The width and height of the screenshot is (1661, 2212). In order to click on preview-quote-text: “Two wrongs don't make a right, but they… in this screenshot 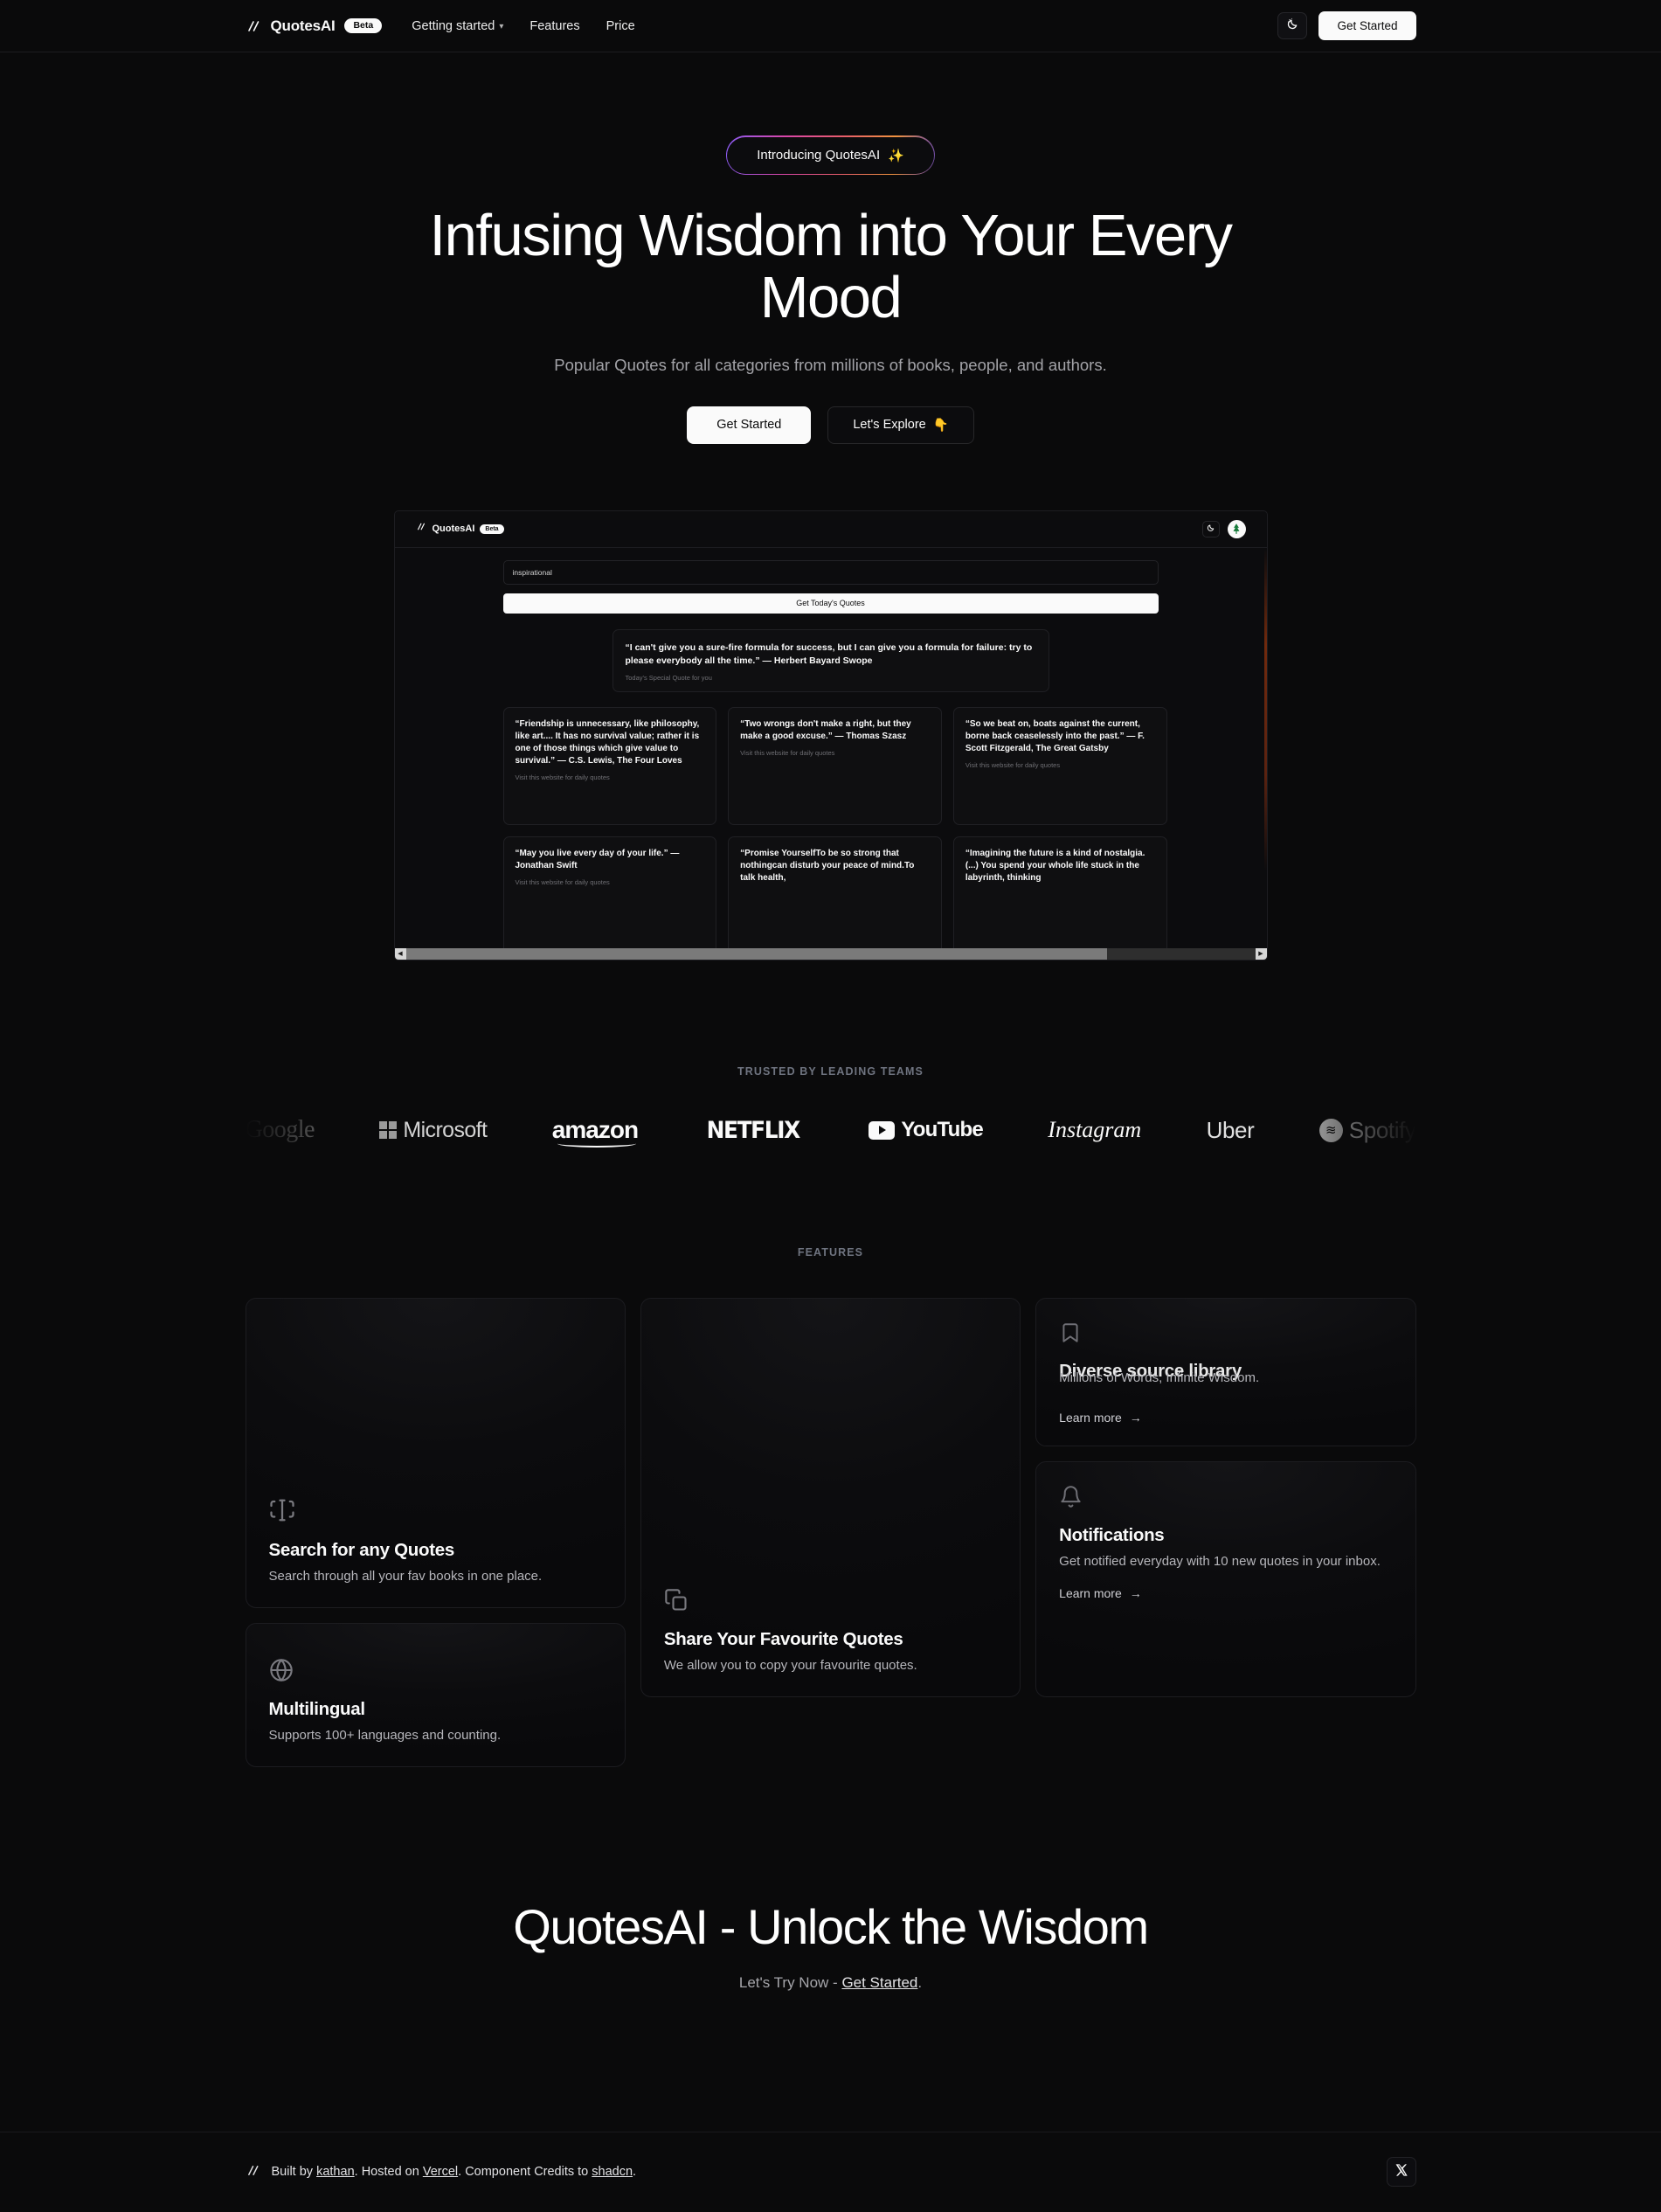, I will do `click(825, 729)`.